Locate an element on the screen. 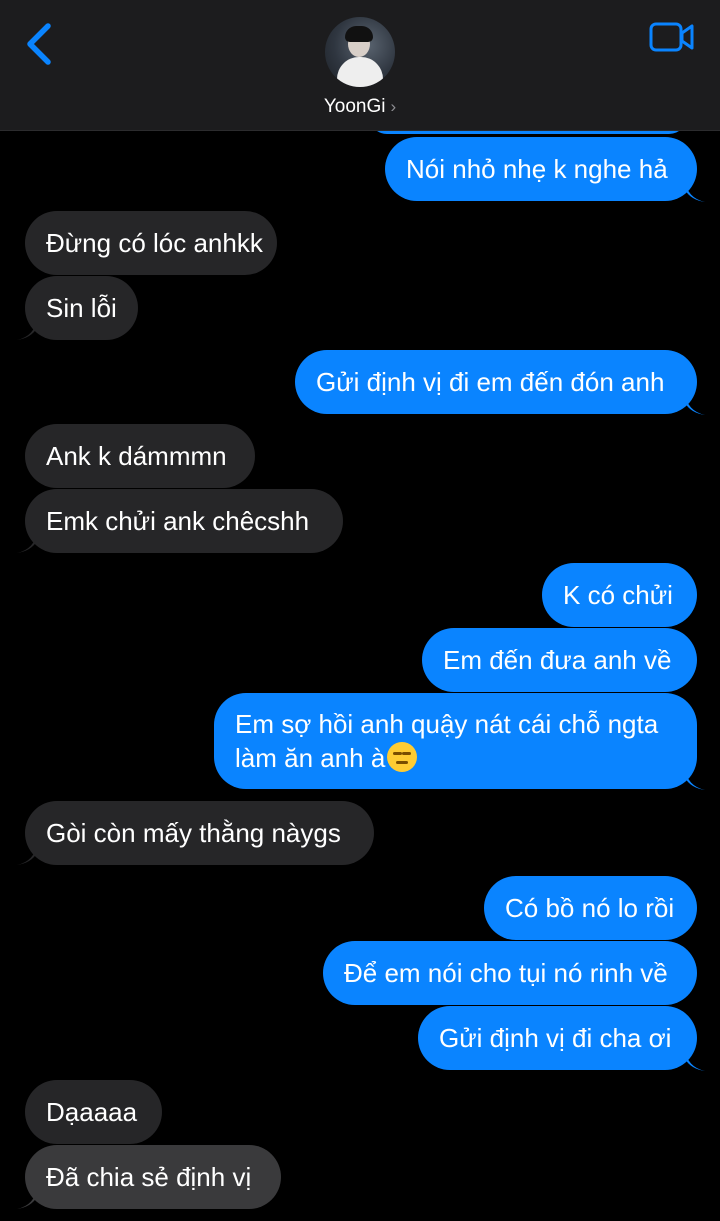 Image resolution: width=720 pixels, height=1221 pixels. message-text: Nói nhỏ nhẹ k nghe hả is located at coordinates (537, 169).